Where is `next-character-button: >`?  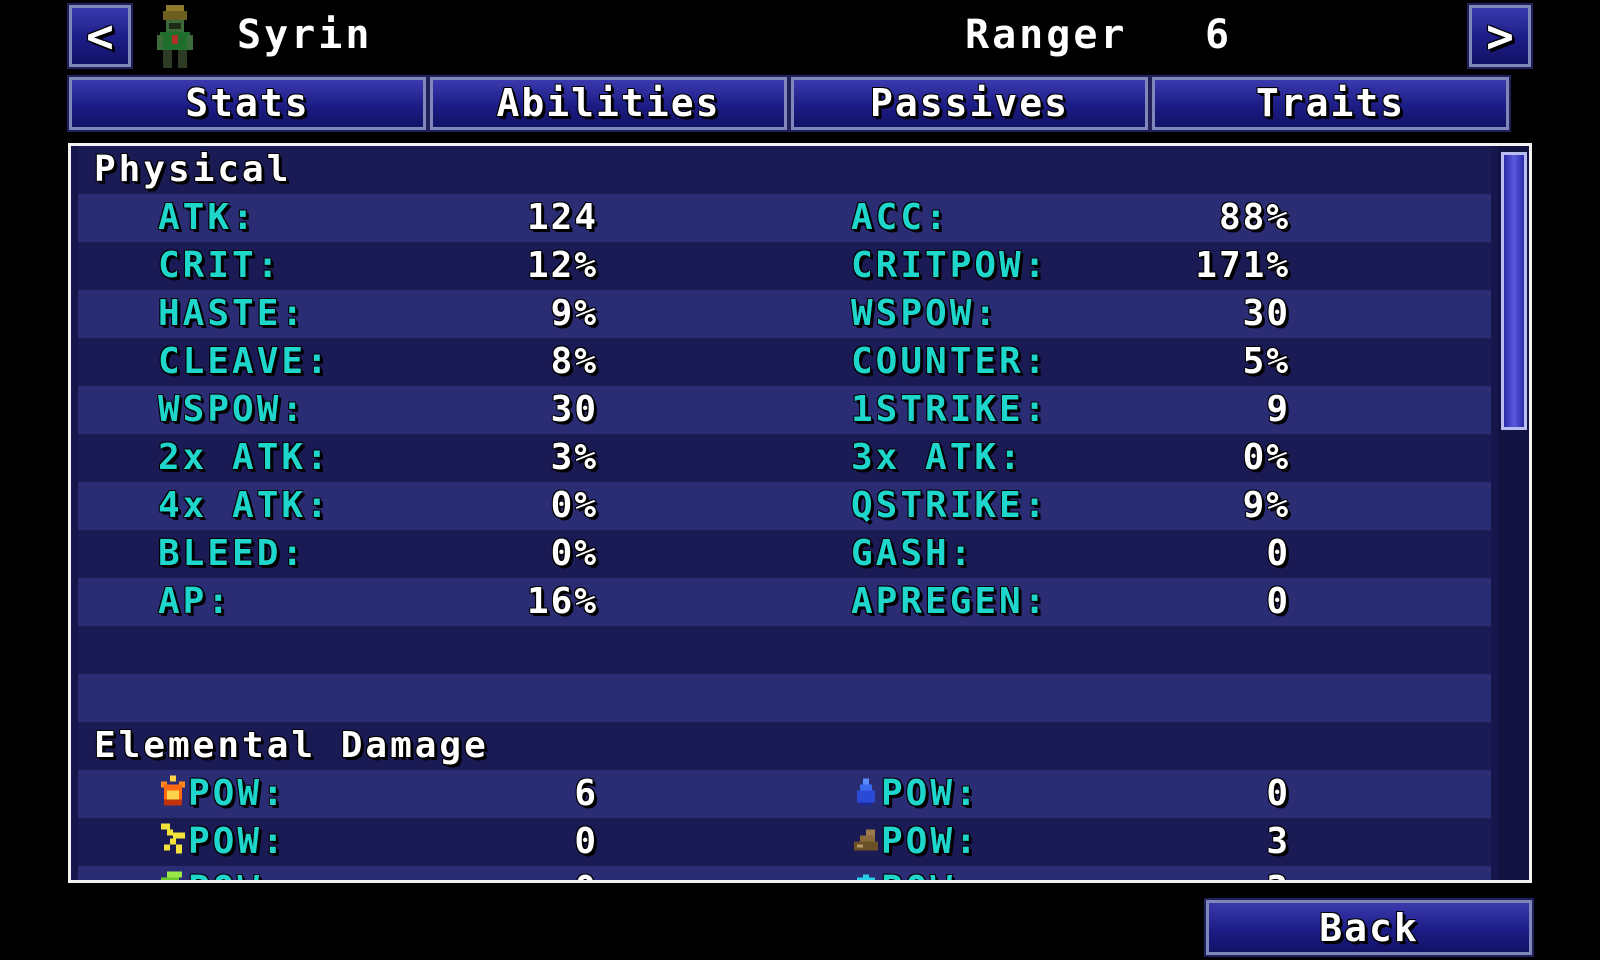 next-character-button: > is located at coordinates (1500, 36).